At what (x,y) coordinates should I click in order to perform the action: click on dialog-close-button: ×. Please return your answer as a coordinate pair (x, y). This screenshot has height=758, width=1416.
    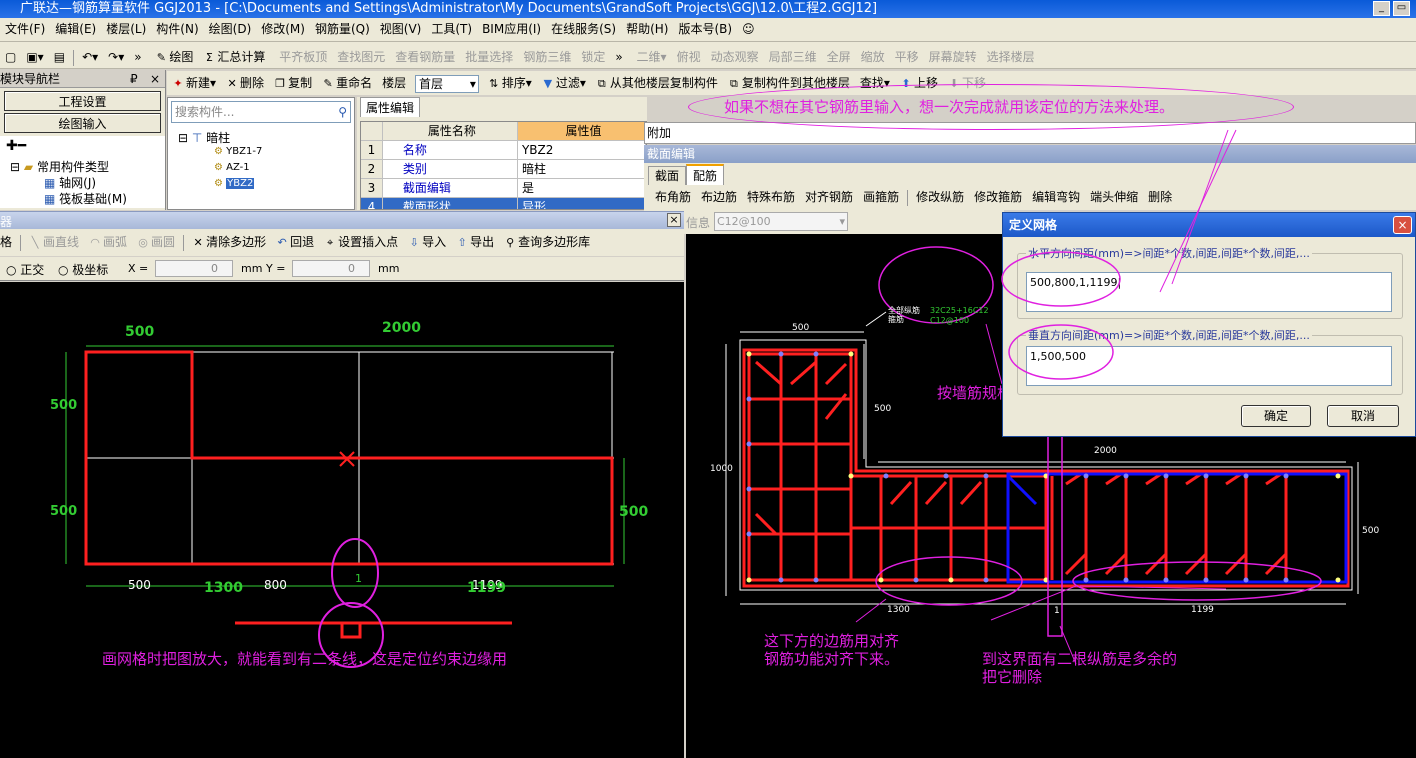
    Looking at the image, I should click on (1402, 225).